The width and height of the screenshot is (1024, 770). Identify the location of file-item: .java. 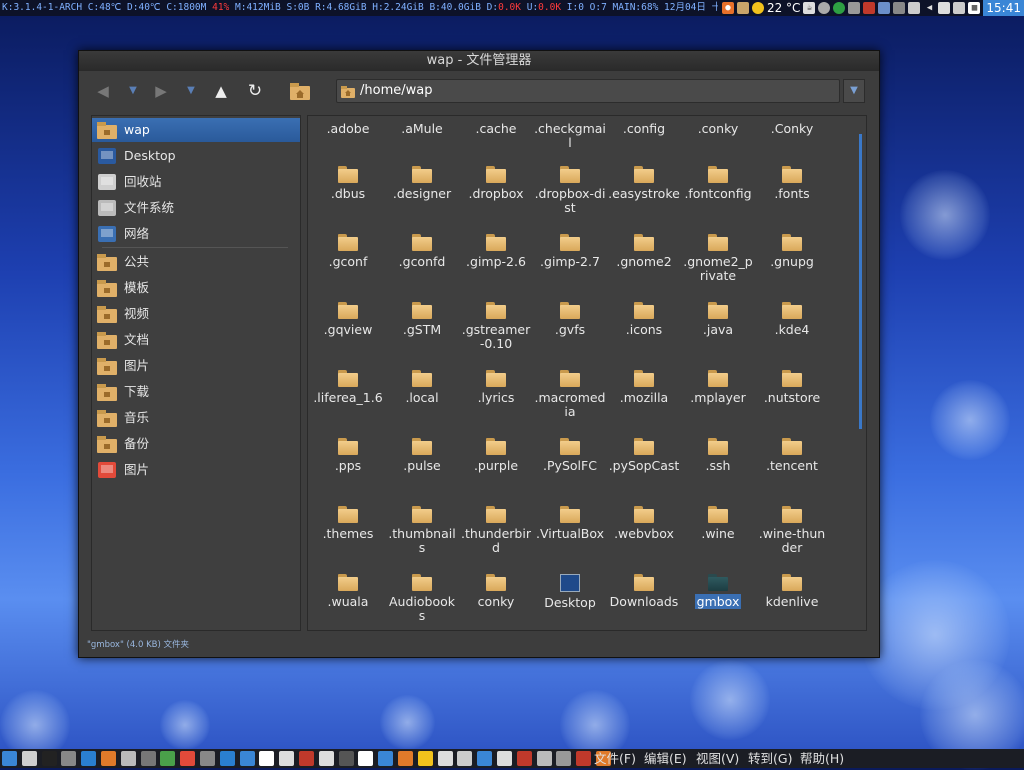
(718, 319).